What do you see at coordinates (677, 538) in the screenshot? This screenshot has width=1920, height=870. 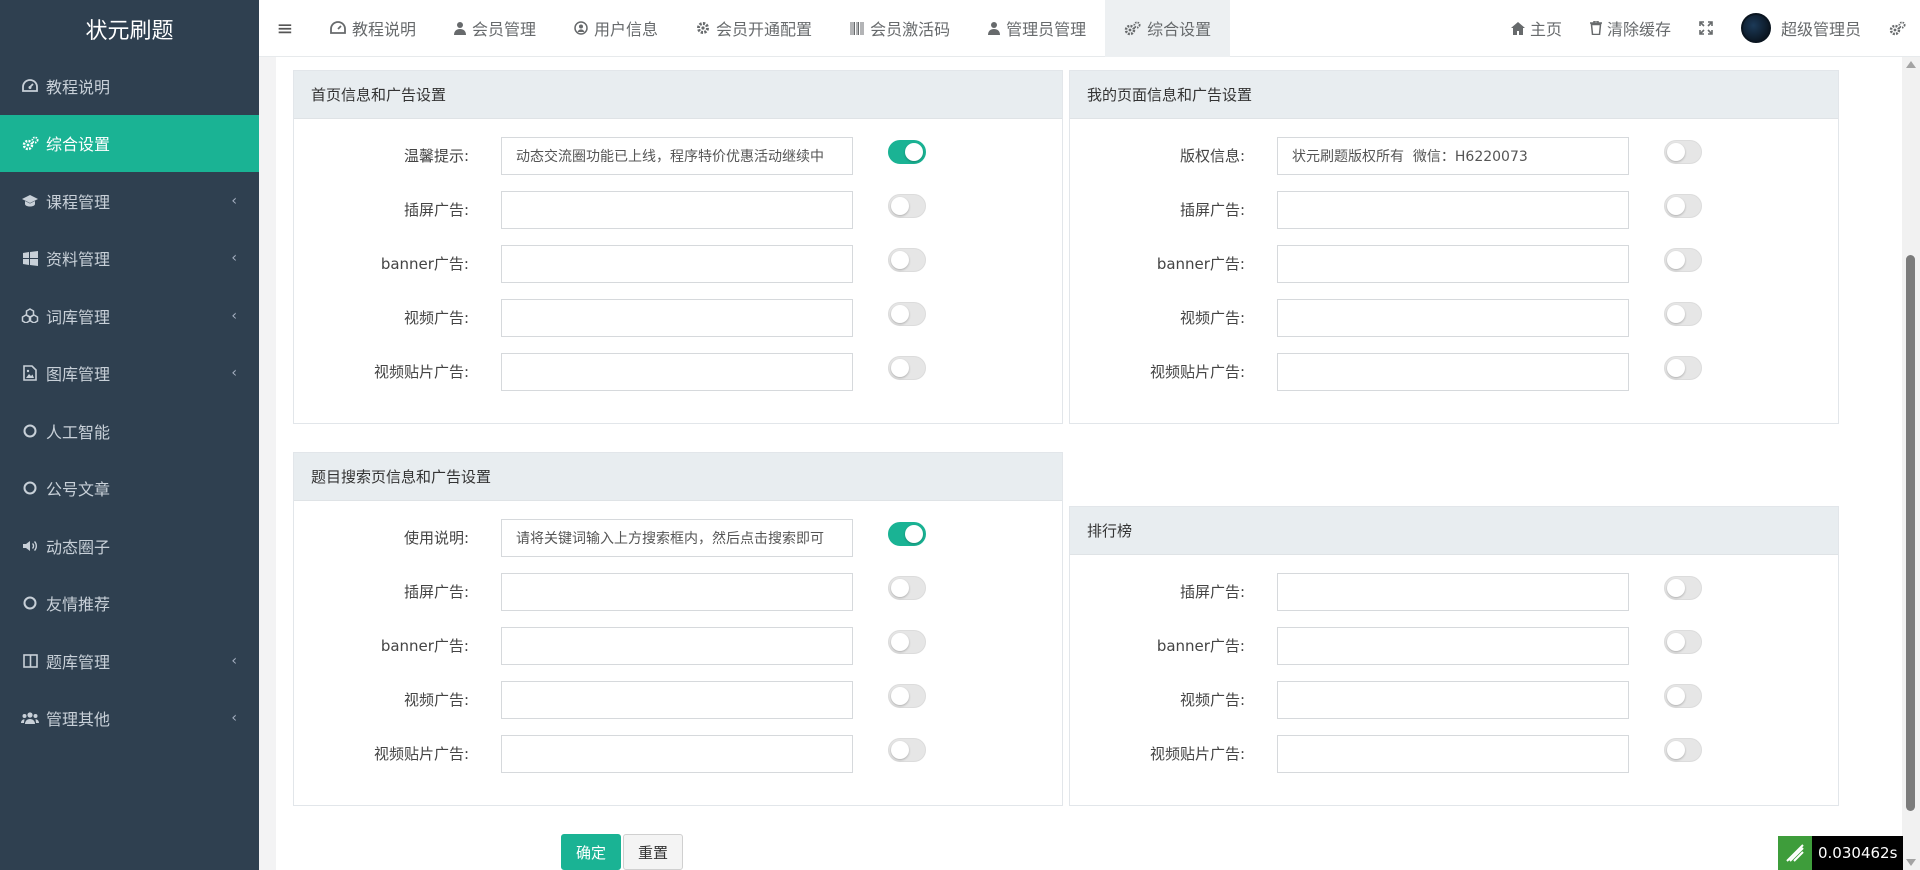 I see `usage-instructions-input` at bounding box center [677, 538].